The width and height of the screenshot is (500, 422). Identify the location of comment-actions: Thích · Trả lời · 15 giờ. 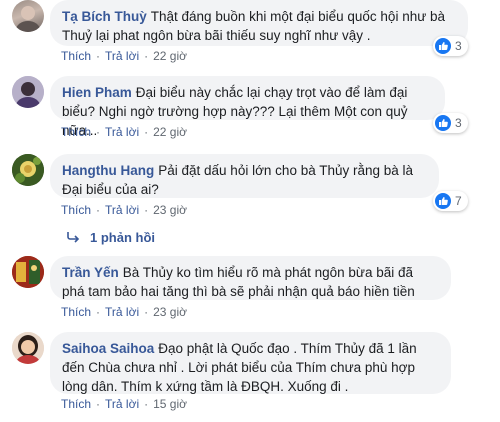
(124, 404).